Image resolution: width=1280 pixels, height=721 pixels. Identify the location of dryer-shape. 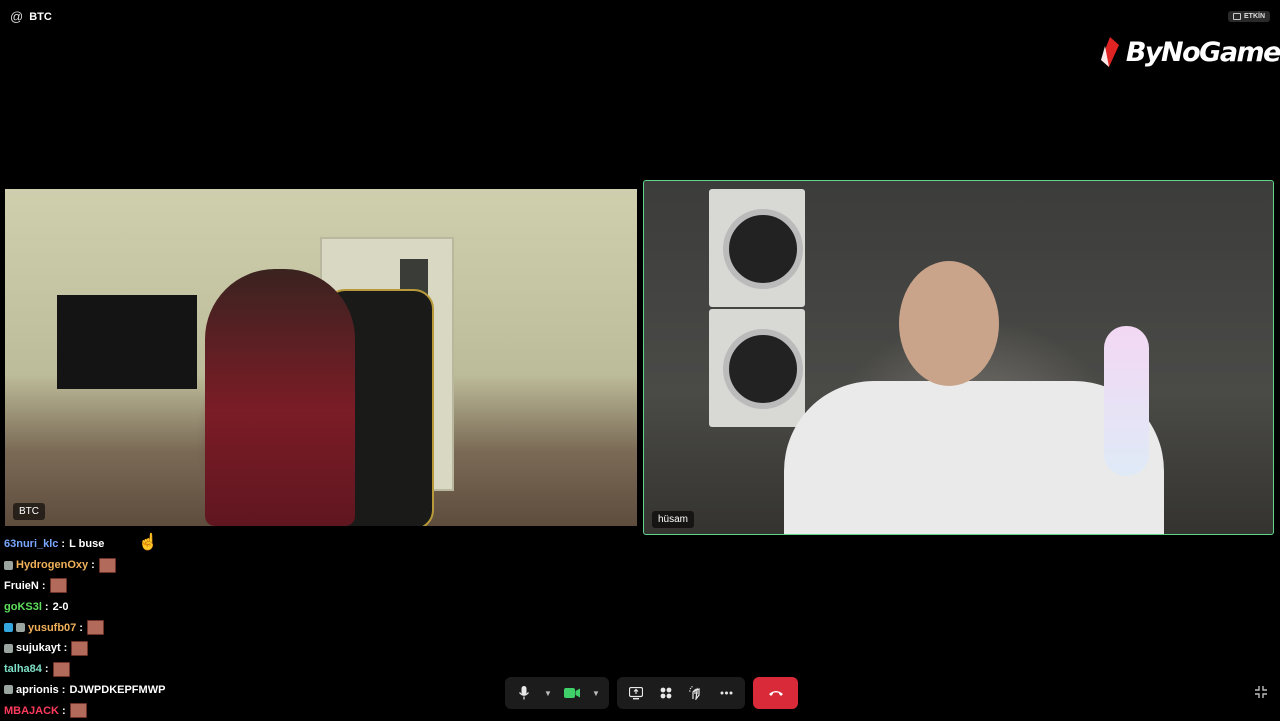
(757, 368).